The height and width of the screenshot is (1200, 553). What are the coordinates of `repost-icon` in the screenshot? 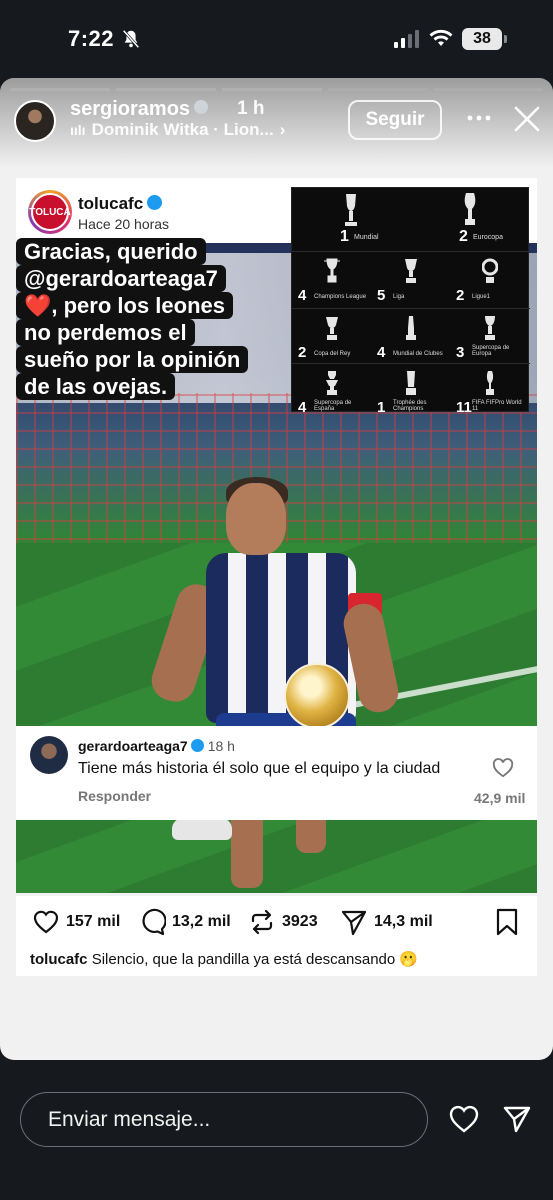 It's located at (262, 922).